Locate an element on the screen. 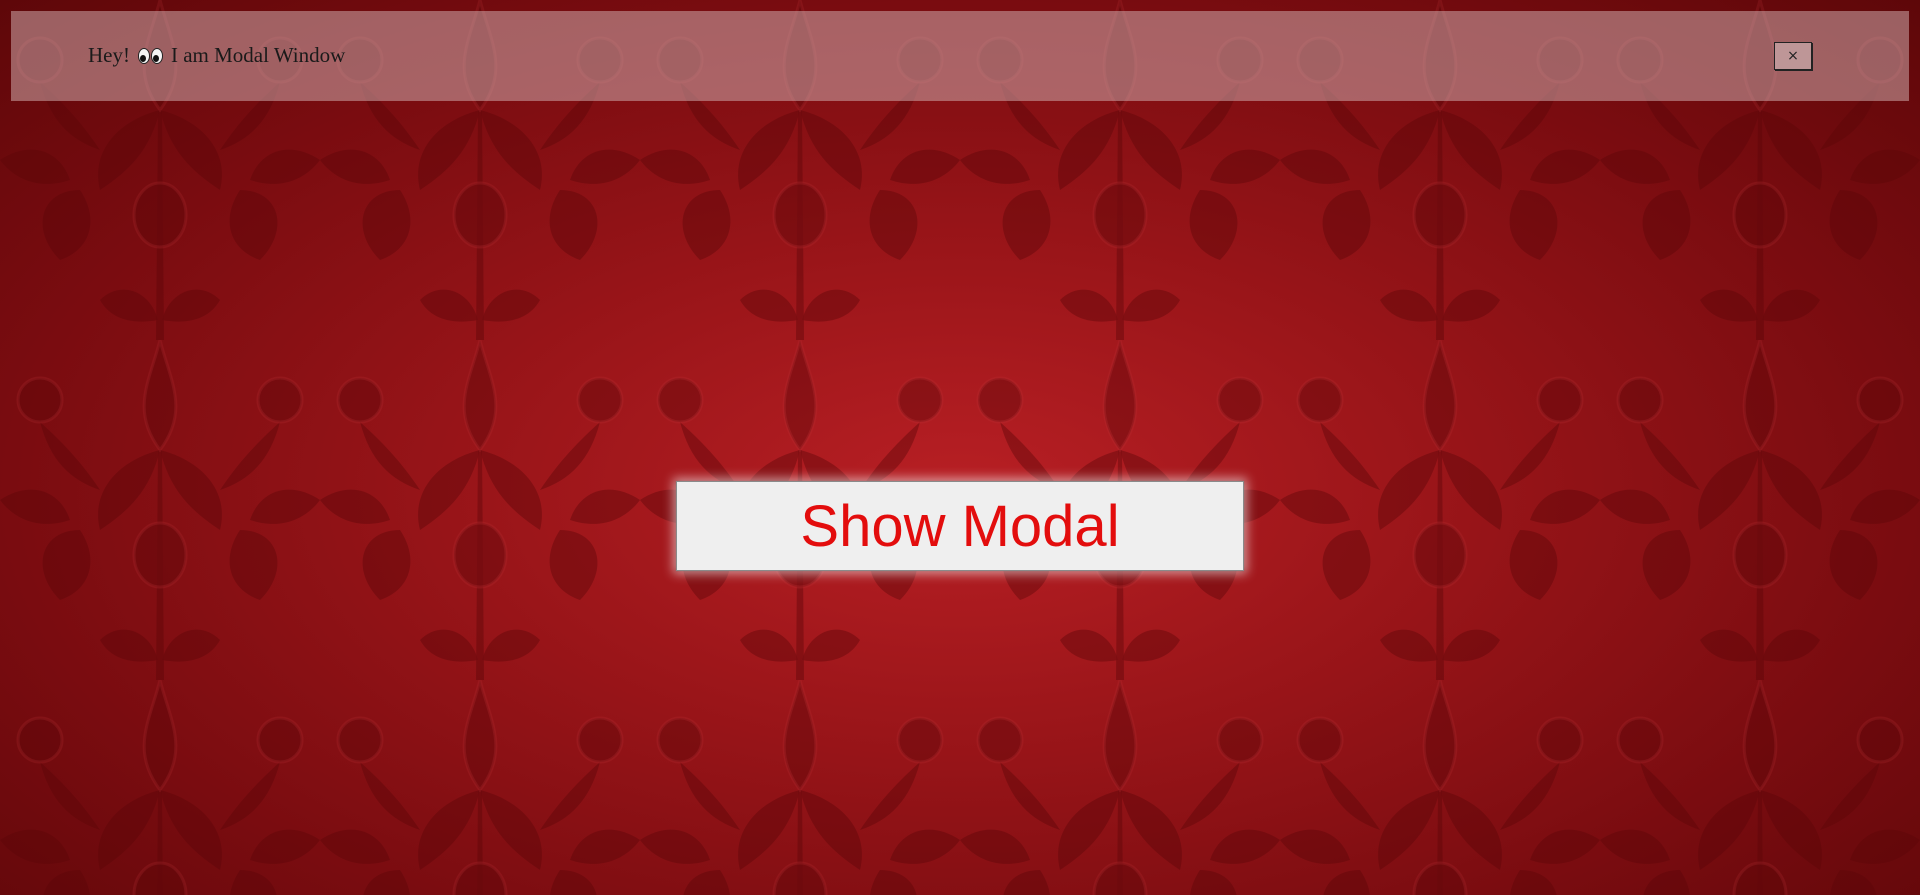 This screenshot has width=1920, height=895. close-icon: × is located at coordinates (1793, 56).